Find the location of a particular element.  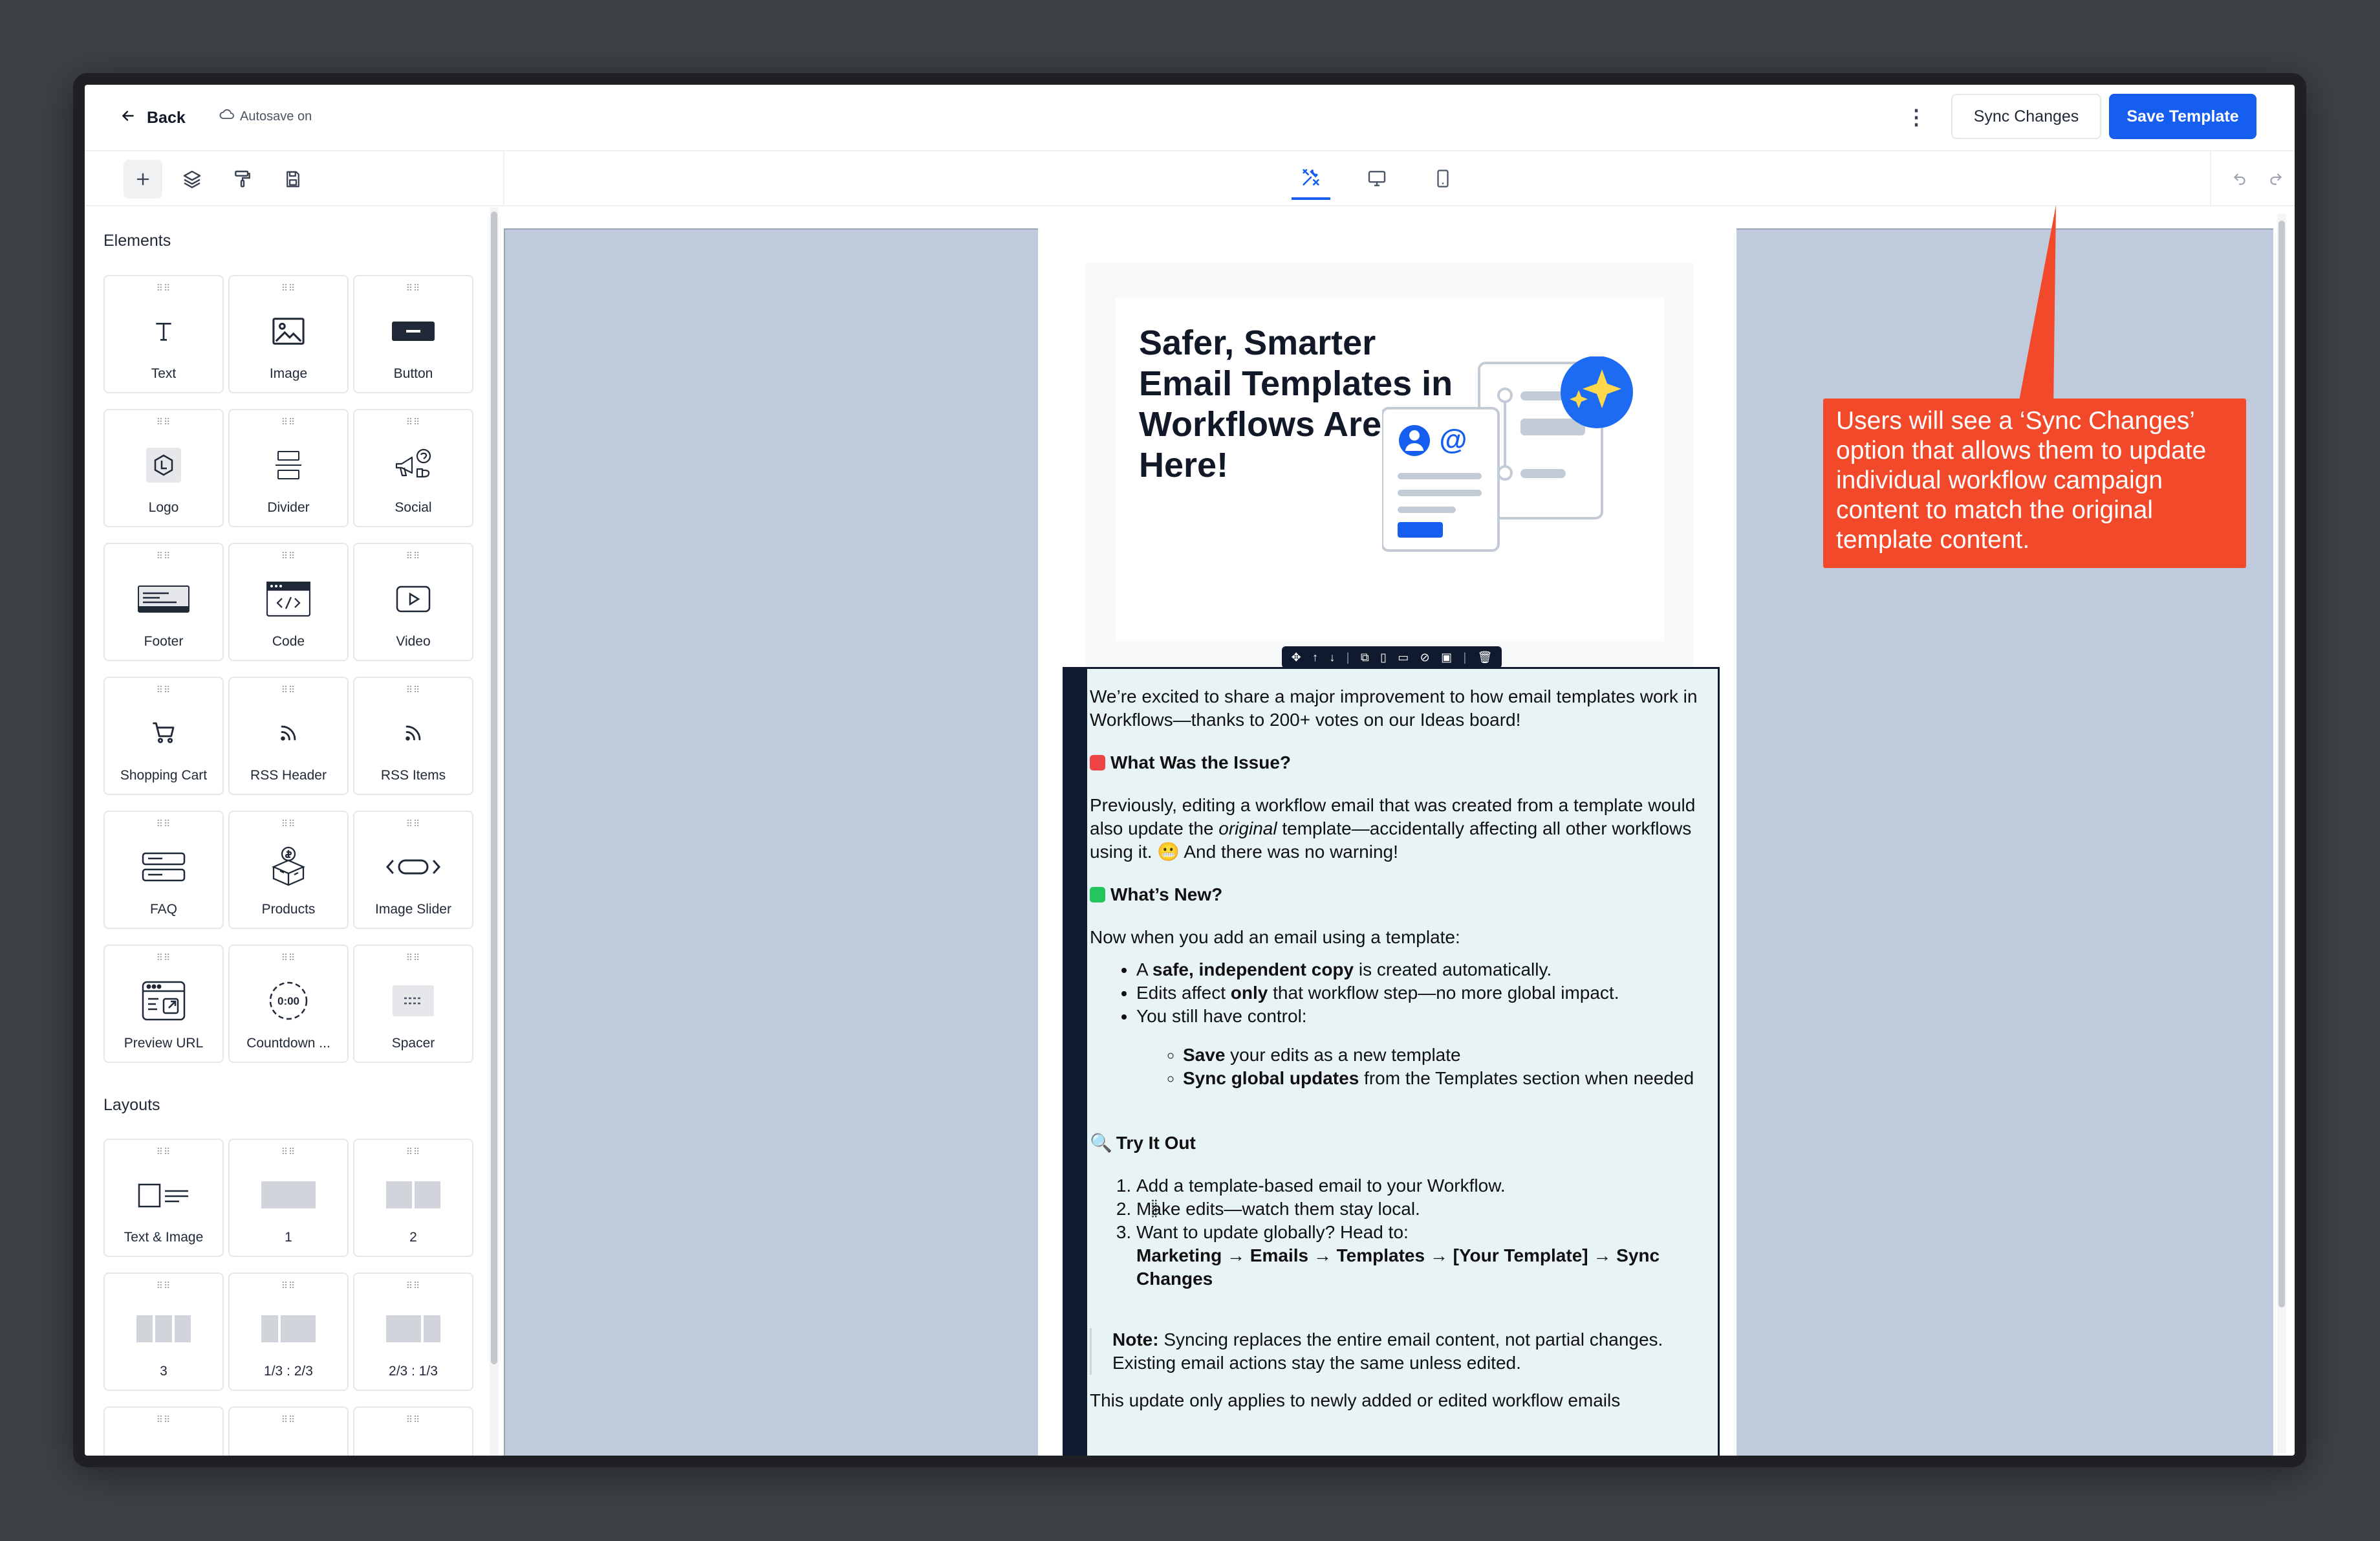

canvas-scrollbar-thumb is located at coordinates (2281, 764).